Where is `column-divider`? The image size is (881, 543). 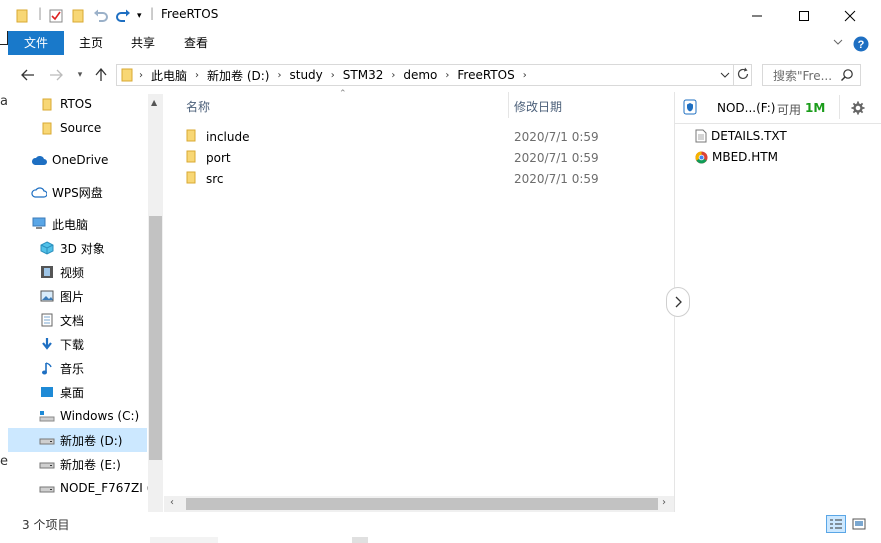
column-divider is located at coordinates (508, 105).